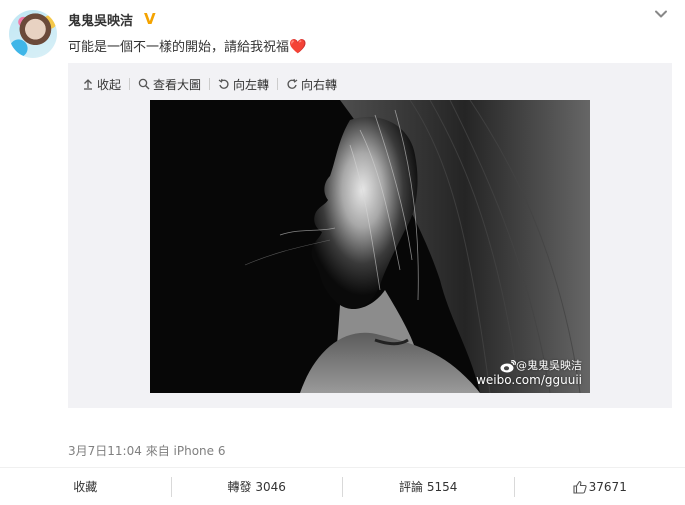 Image resolution: width=685 pixels, height=505 pixels. I want to click on rotate-right-label: 向右轉, so click(319, 84).